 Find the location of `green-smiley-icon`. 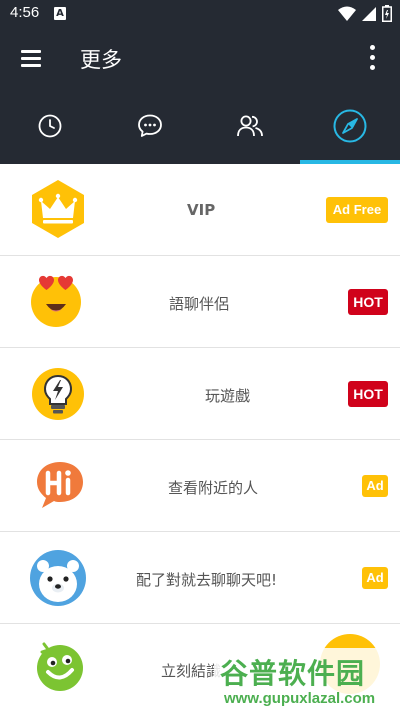

green-smiley-icon is located at coordinates (60, 666).